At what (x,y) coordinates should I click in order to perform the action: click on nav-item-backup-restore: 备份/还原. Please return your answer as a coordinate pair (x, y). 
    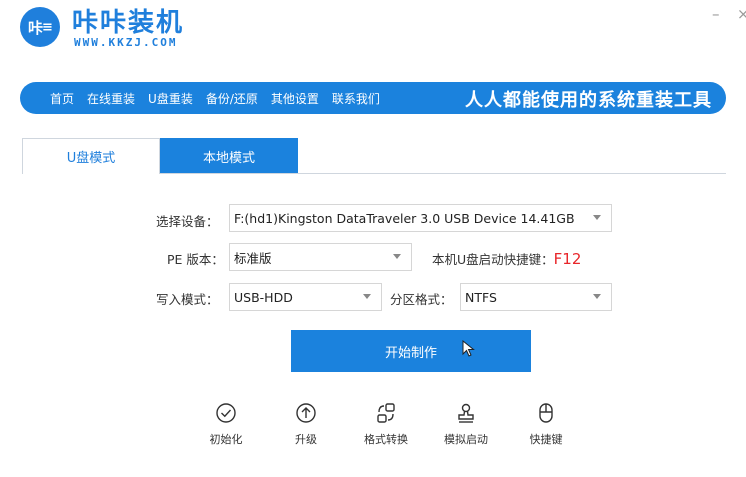
    Looking at the image, I should click on (232, 98).